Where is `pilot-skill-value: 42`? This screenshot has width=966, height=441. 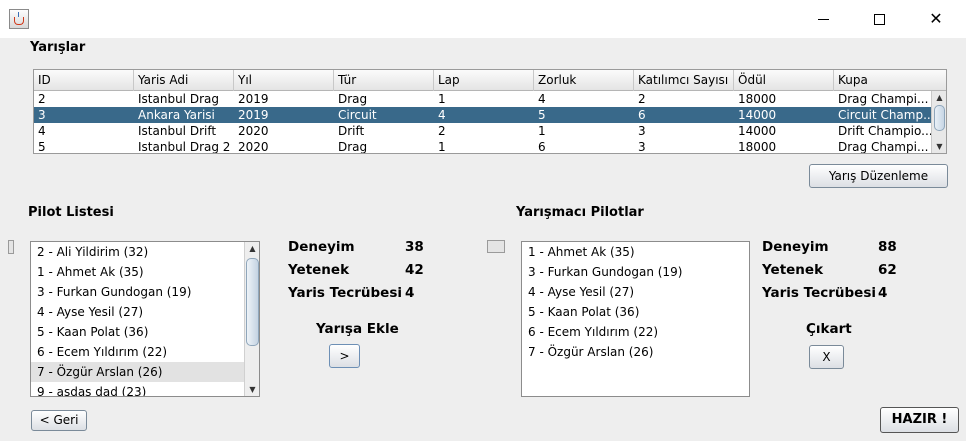 pilot-skill-value: 42 is located at coordinates (414, 270).